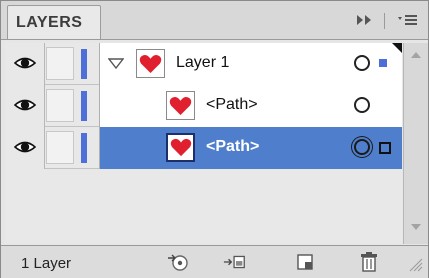 This screenshot has height=278, width=429. I want to click on disclosure-triangle-icon, so click(116, 64).